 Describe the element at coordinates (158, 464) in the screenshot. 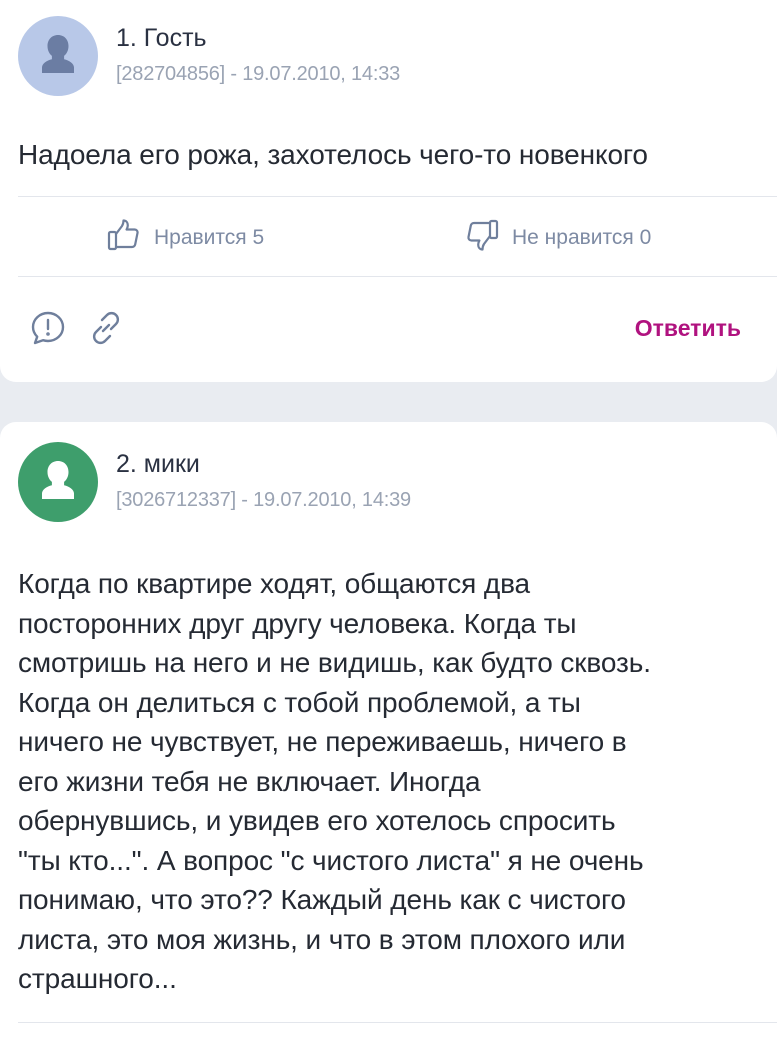

I see `comment-author: 2. мики` at that location.